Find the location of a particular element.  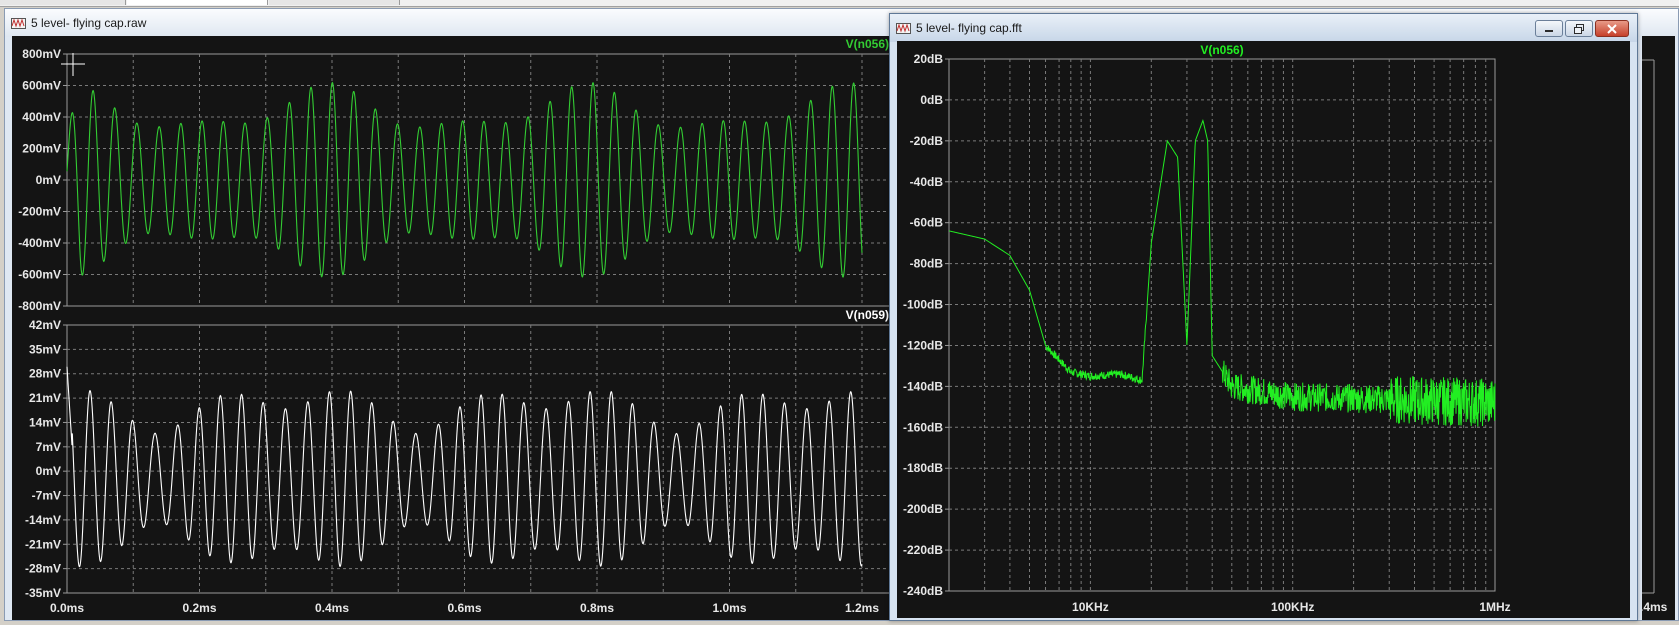

y-tick-label: -21mV is located at coordinates (43, 544).